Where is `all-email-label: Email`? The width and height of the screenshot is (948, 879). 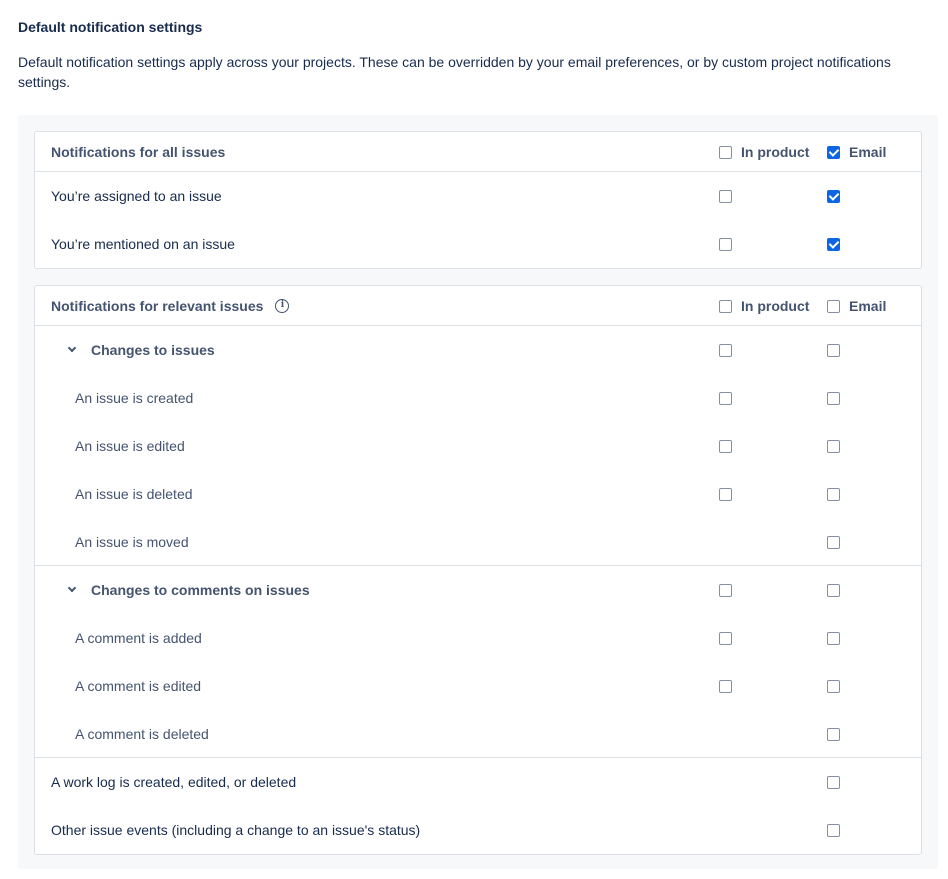 all-email-label: Email is located at coordinates (868, 151).